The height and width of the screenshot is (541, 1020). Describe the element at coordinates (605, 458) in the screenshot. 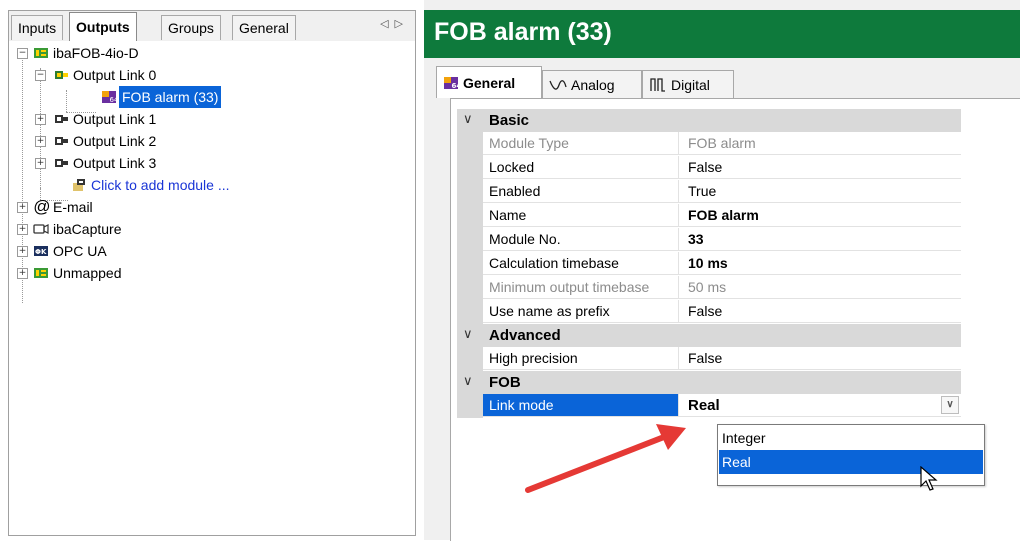

I see `annotation-arrow-icon` at that location.